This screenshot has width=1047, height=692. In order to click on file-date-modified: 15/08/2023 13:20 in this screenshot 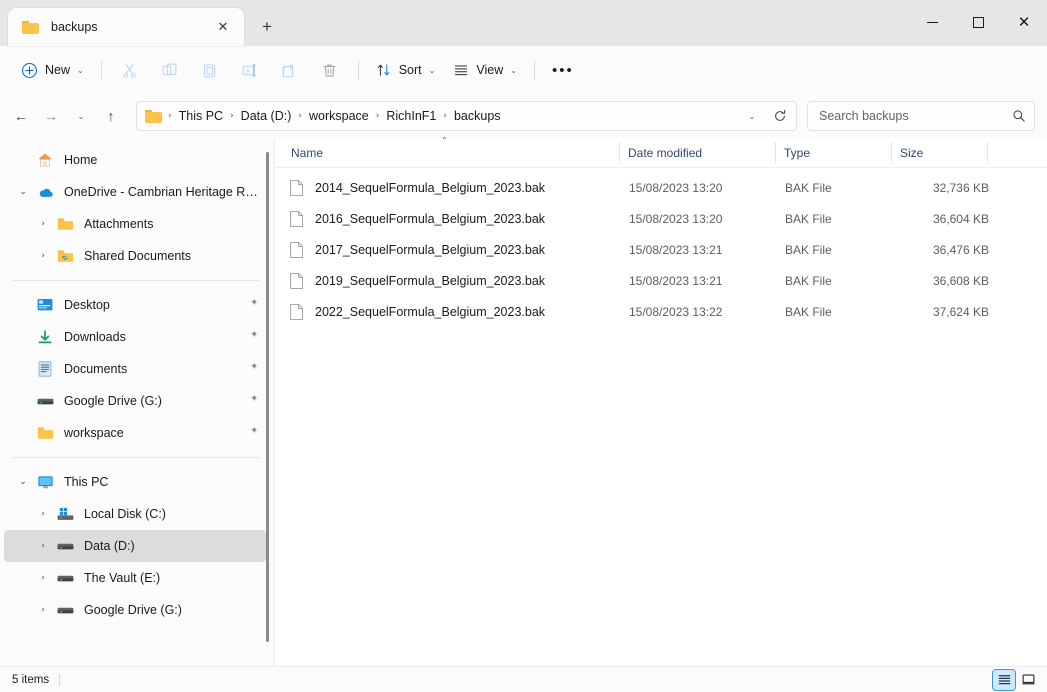, I will do `click(676, 218)`.